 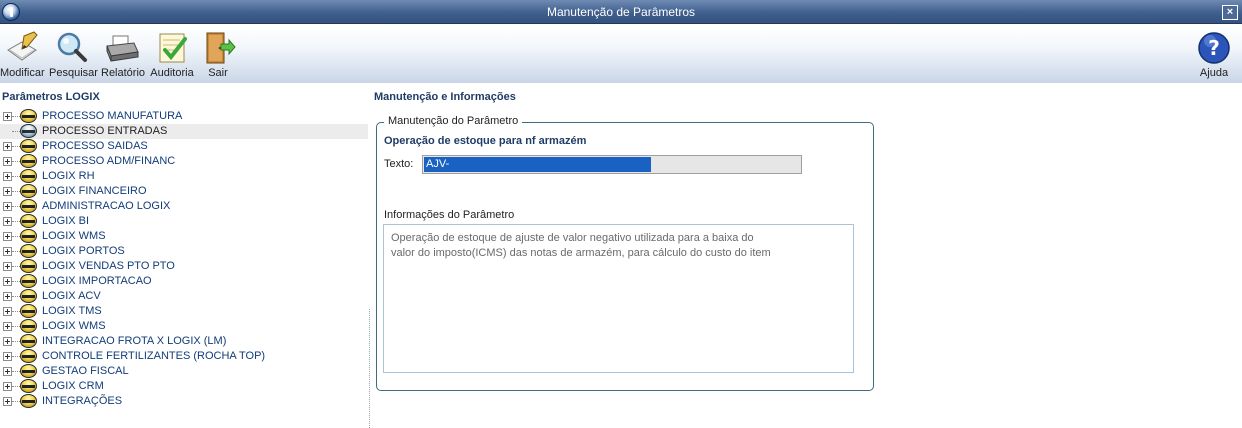 I want to click on tree-item-label: PROCESSO ENTRADAS, so click(x=105, y=131).